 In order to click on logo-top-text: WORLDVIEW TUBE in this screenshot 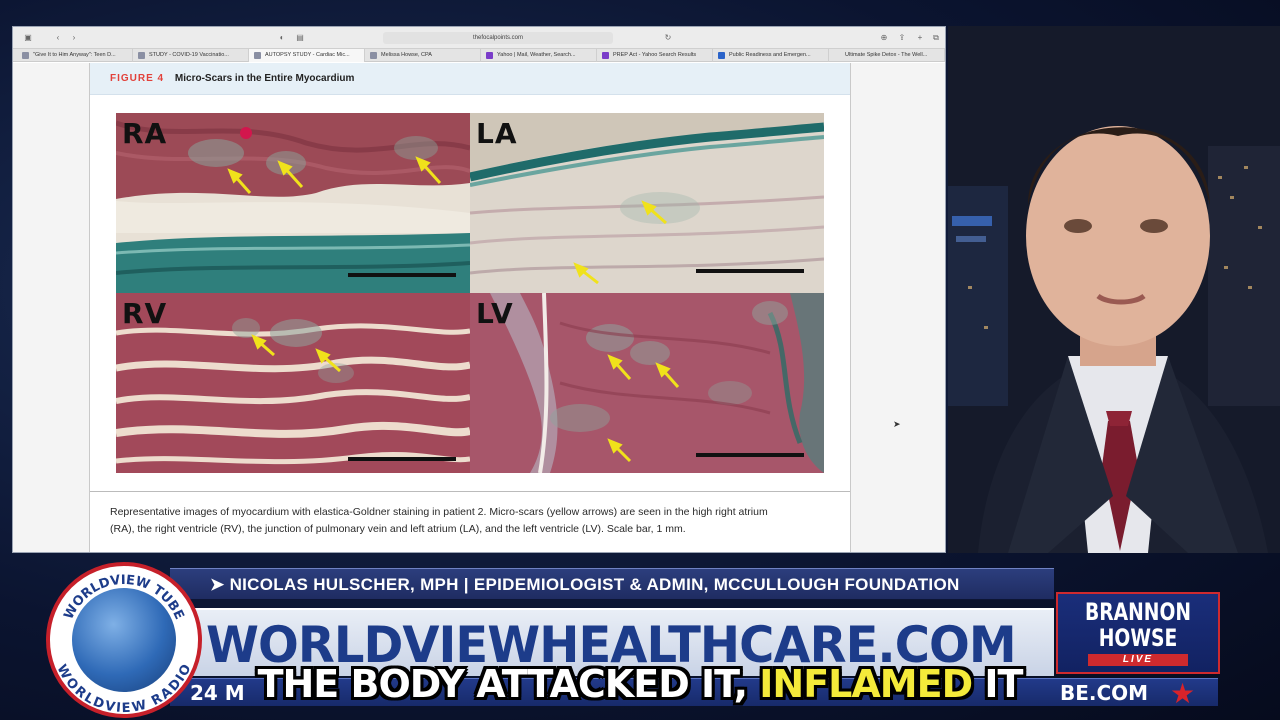, I will do `click(123, 597)`.